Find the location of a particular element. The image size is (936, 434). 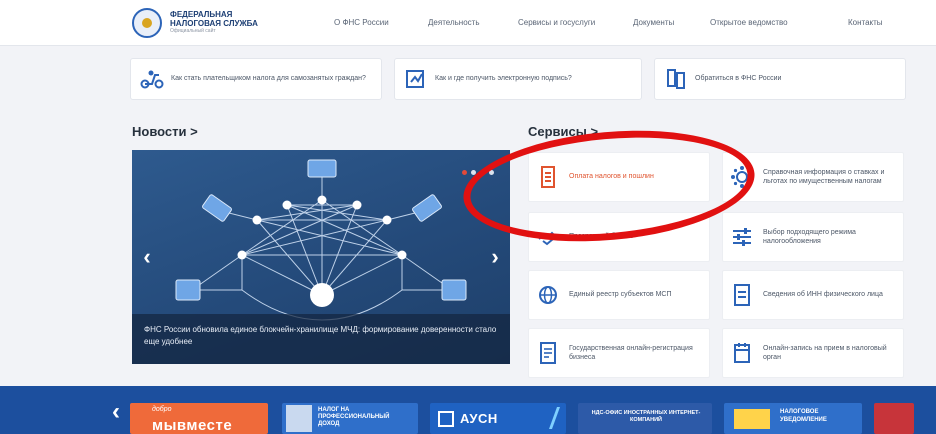

ausn-icon is located at coordinates (446, 419).